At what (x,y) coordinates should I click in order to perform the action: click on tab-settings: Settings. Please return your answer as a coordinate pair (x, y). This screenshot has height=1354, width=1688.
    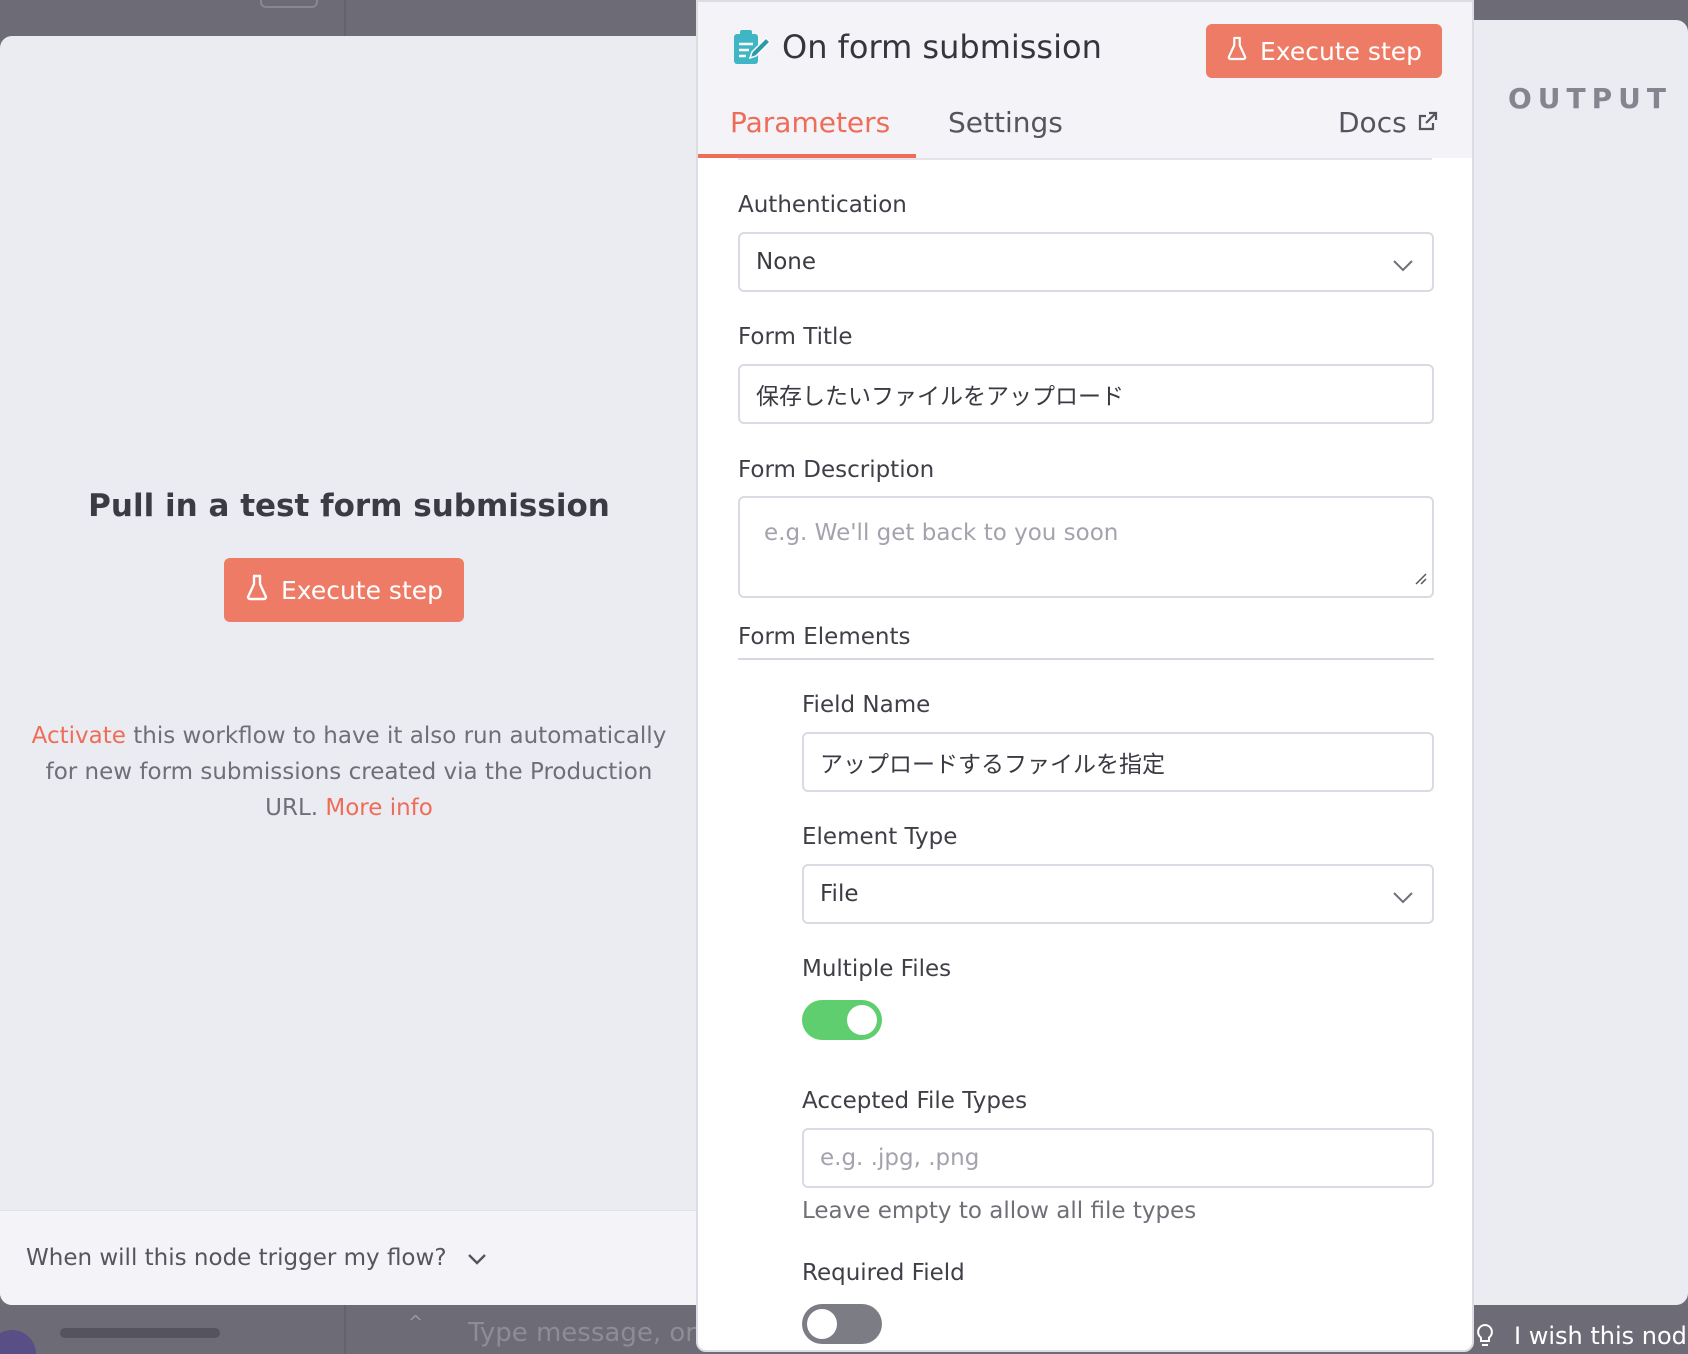
    Looking at the image, I should click on (1005, 122).